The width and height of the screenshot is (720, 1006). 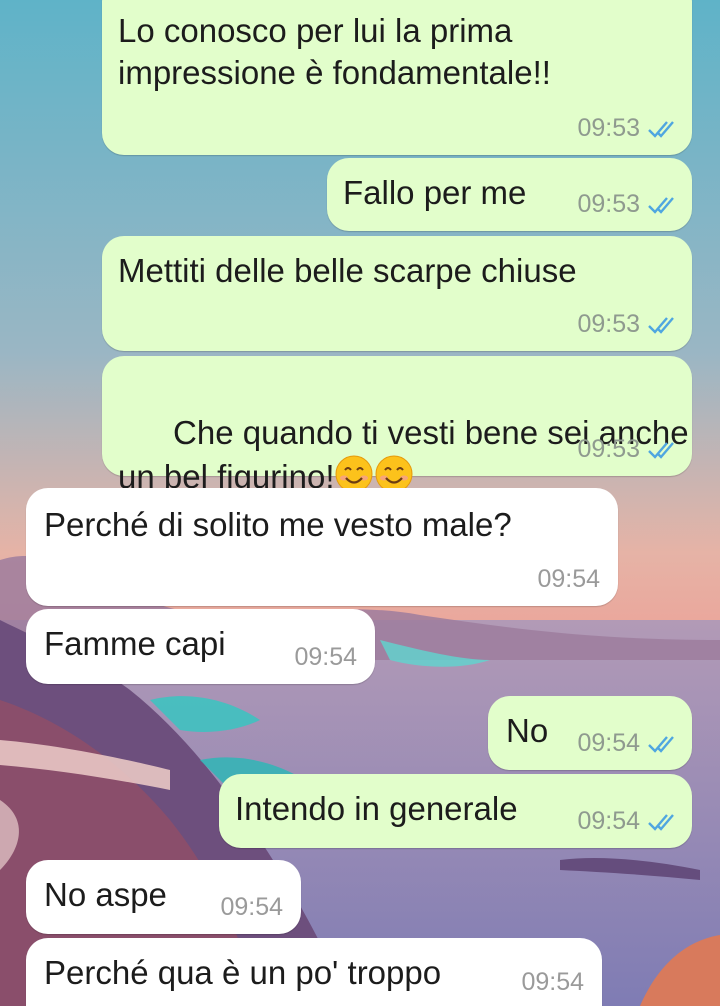 What do you see at coordinates (397, 293) in the screenshot?
I see `outgoing-message-bubble: Mettiti delle belle scarpe chiuse 09:53` at bounding box center [397, 293].